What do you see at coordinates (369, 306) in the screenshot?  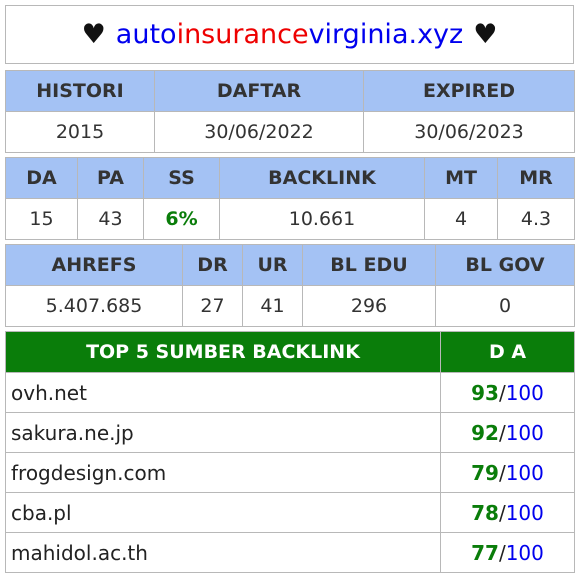 I see `value-bl-edu: 296` at bounding box center [369, 306].